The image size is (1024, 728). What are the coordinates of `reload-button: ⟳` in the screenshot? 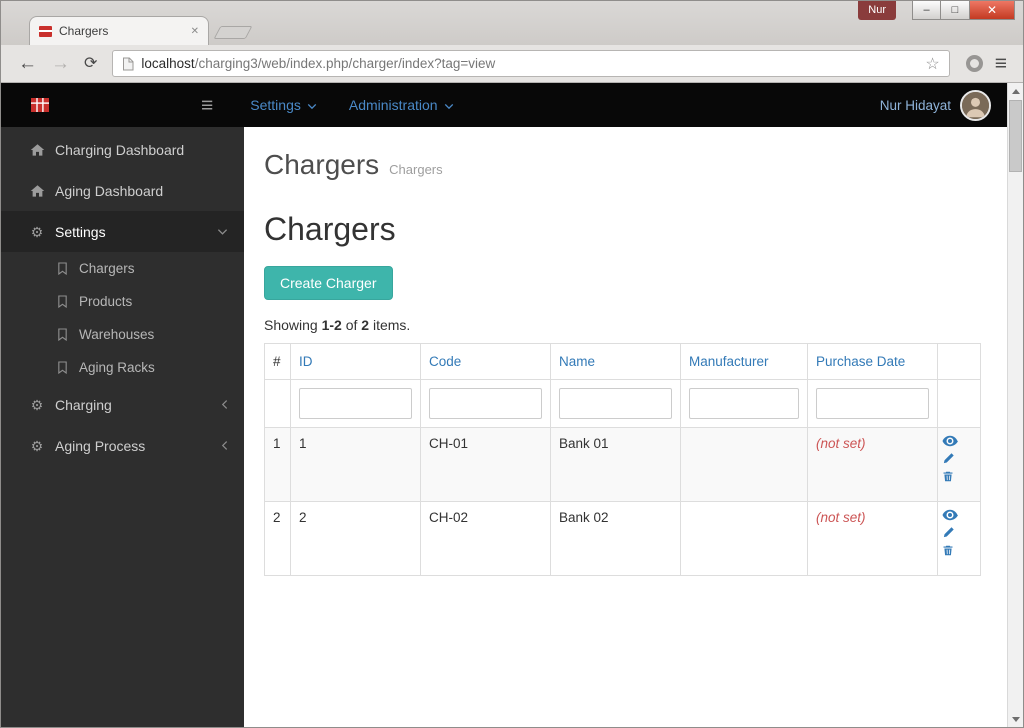 It's located at (90, 63).